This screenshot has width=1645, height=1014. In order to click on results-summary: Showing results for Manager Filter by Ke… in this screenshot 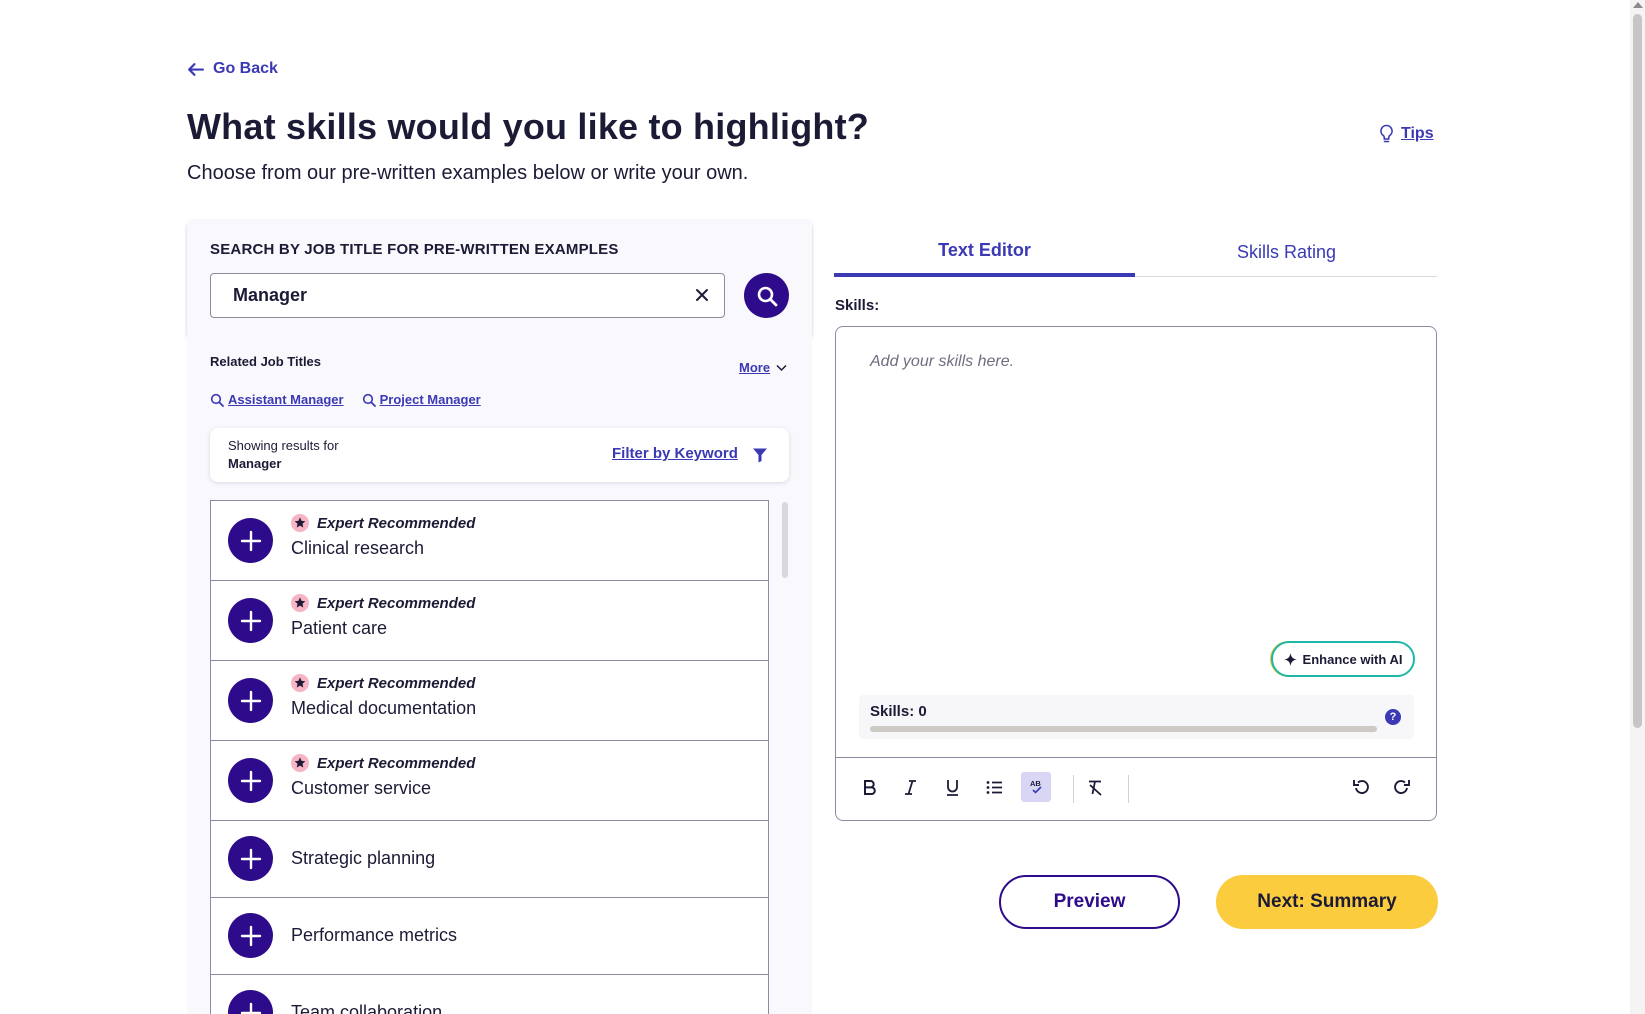, I will do `click(499, 455)`.